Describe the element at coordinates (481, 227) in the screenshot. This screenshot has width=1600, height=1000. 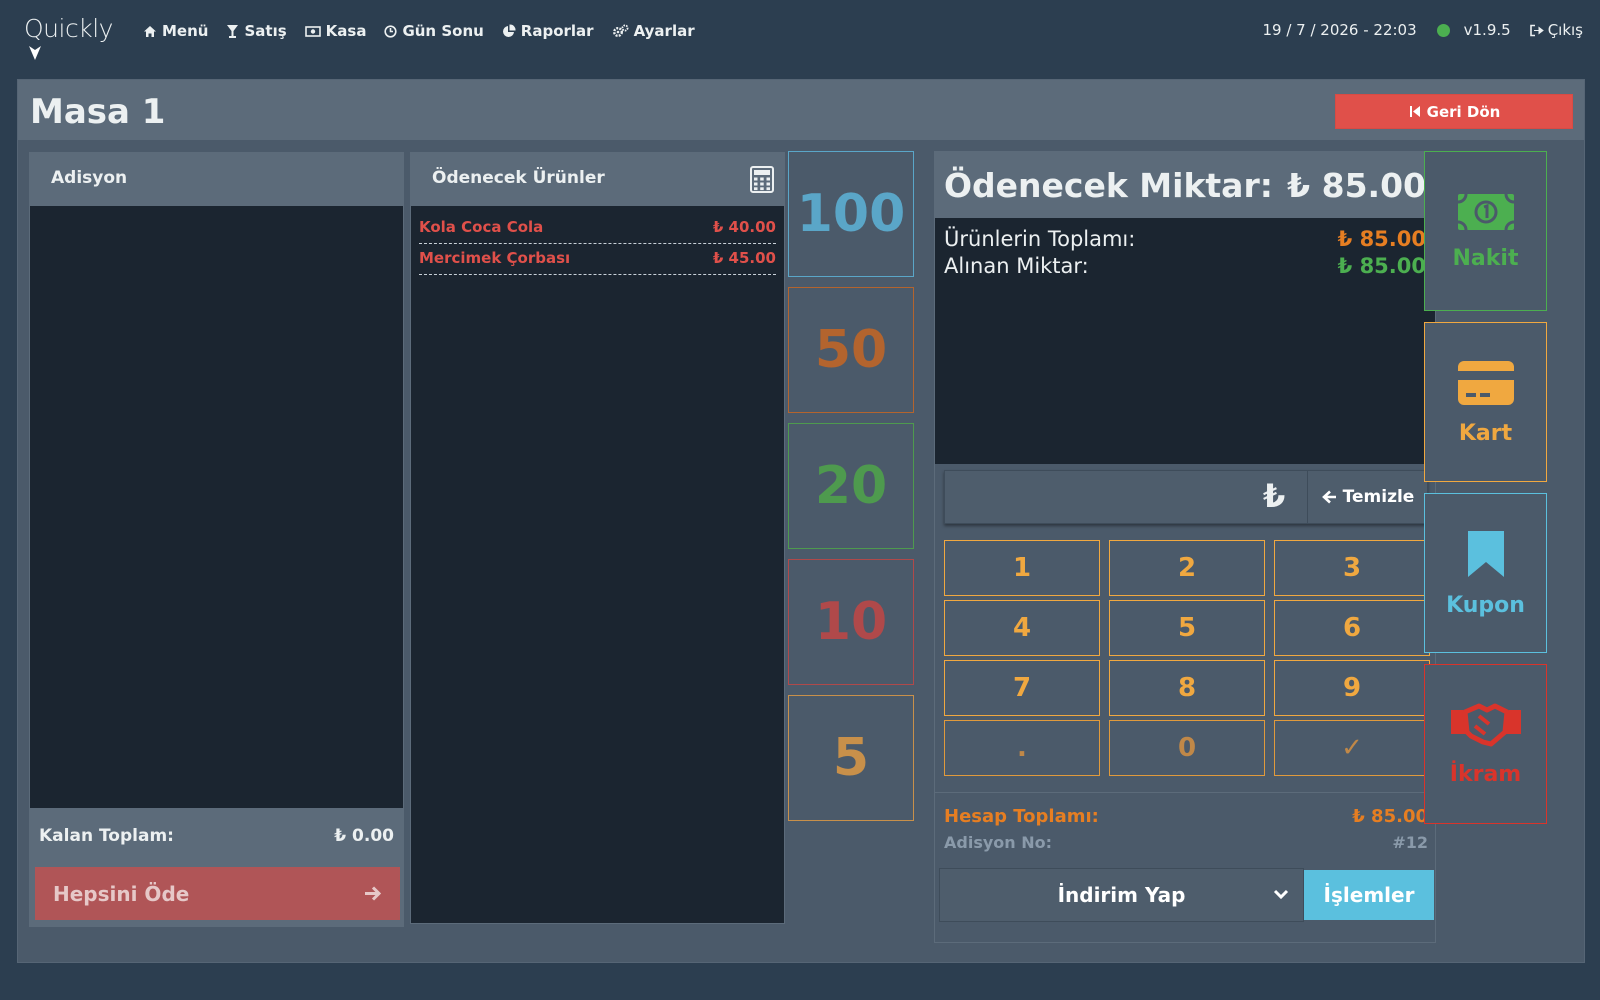
I see `item-name: Kola Coca Cola` at that location.